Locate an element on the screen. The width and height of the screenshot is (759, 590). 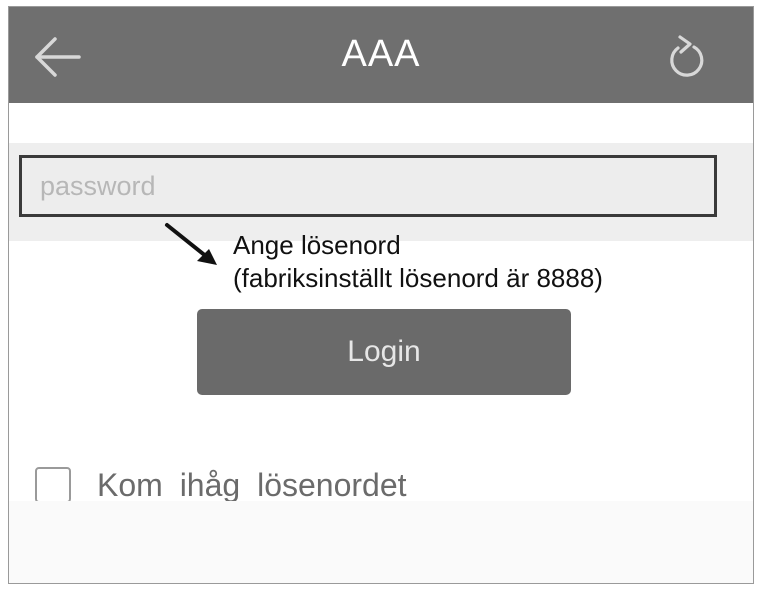
app-title: AAA is located at coordinates (381, 54).